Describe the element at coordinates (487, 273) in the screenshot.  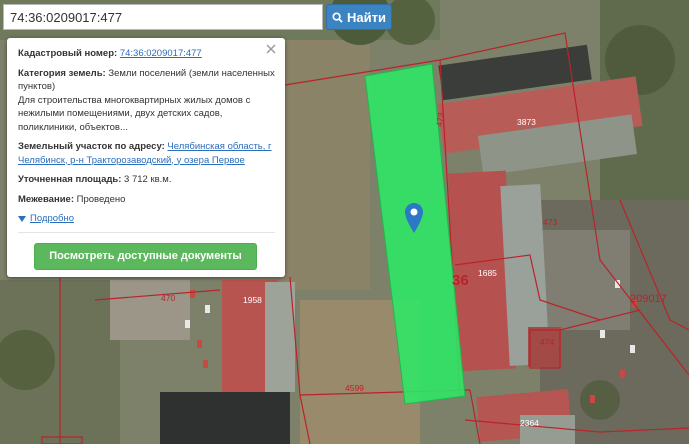
I see `map-label: 1685` at that location.